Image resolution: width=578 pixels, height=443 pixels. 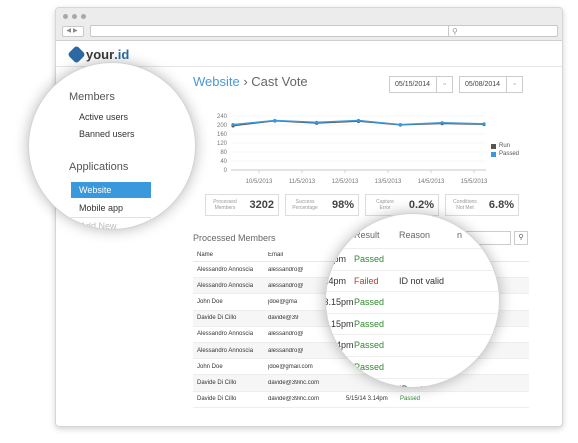 I want to click on y-tick-label: 120, so click(x=222, y=144).